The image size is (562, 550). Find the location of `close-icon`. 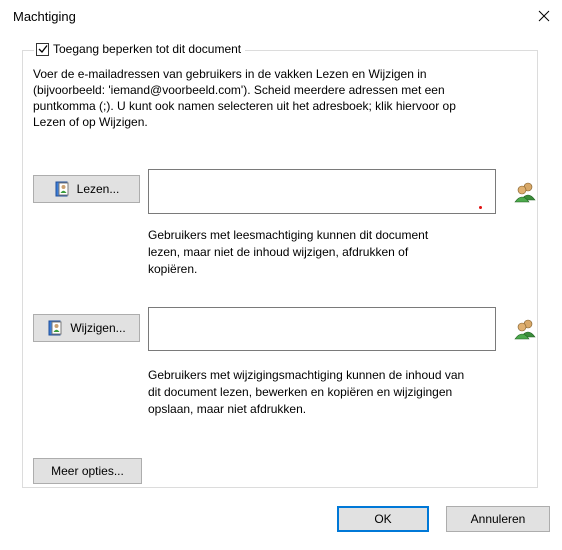

close-icon is located at coordinates (544, 16).